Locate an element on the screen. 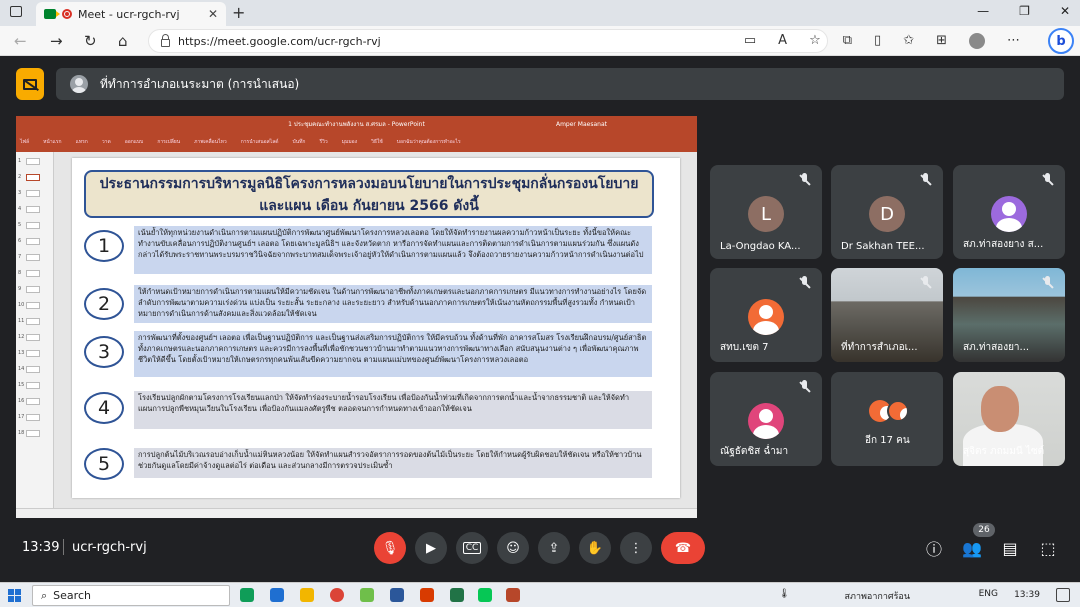 The width and height of the screenshot is (1080, 607). participant-tile: สุจิตร ภถมมนี ไซต์ is located at coordinates (1009, 419).